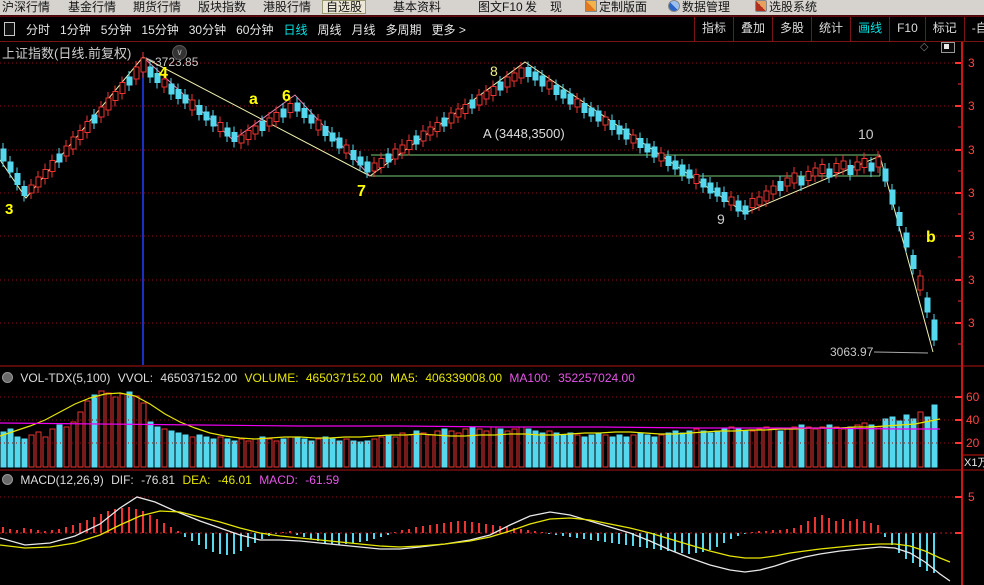 Image resolution: width=984 pixels, height=585 pixels. I want to click on timeframe-tab: 多周期, so click(404, 29).